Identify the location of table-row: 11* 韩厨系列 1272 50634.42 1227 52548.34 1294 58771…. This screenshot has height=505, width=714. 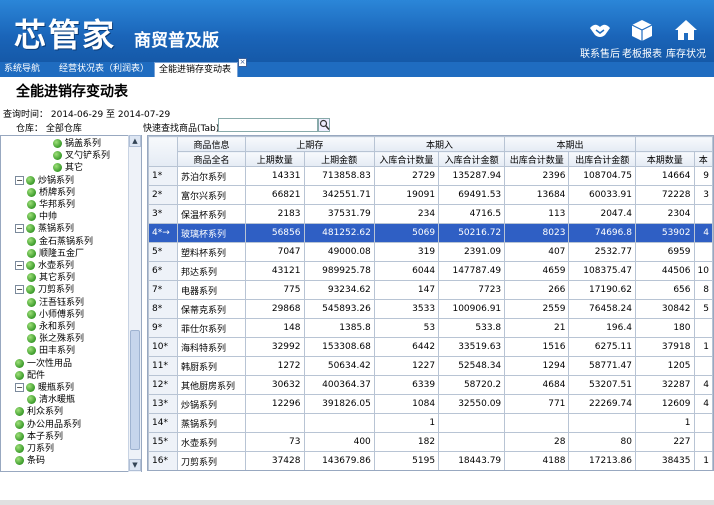
(430, 366).